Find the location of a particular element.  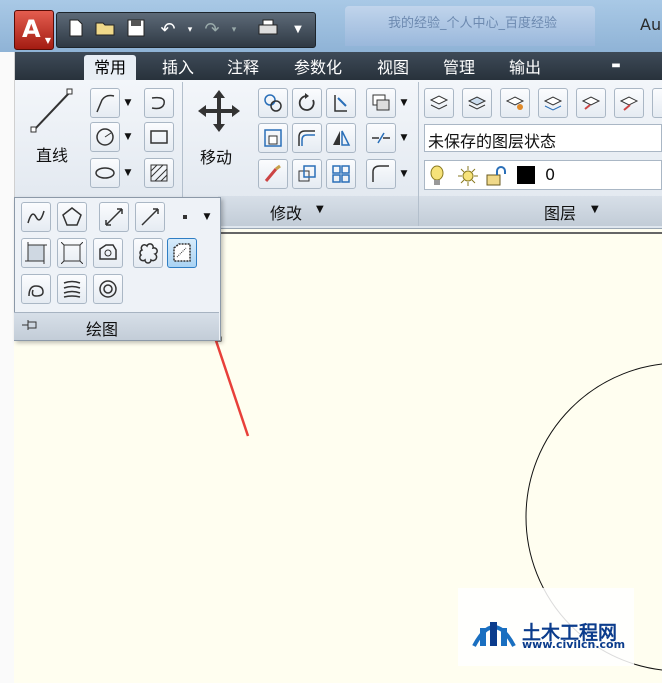

tab-insert: 插入 is located at coordinates (178, 67).